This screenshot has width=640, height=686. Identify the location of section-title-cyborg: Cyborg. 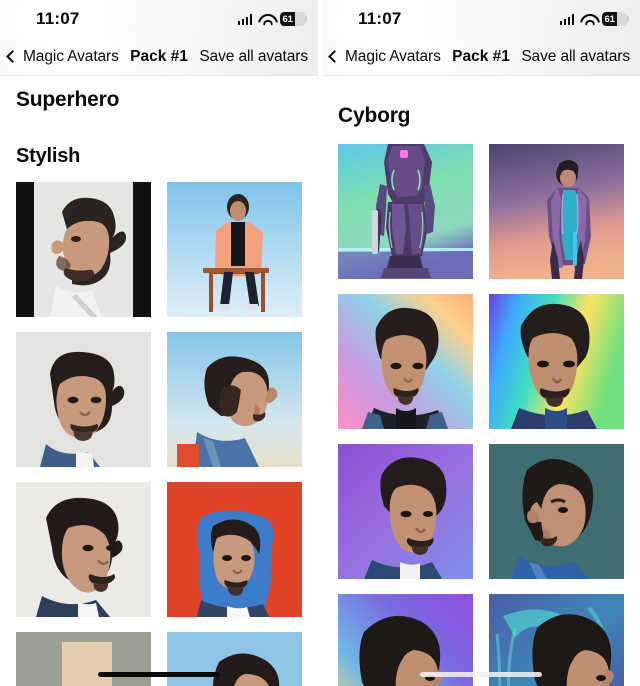
(374, 115).